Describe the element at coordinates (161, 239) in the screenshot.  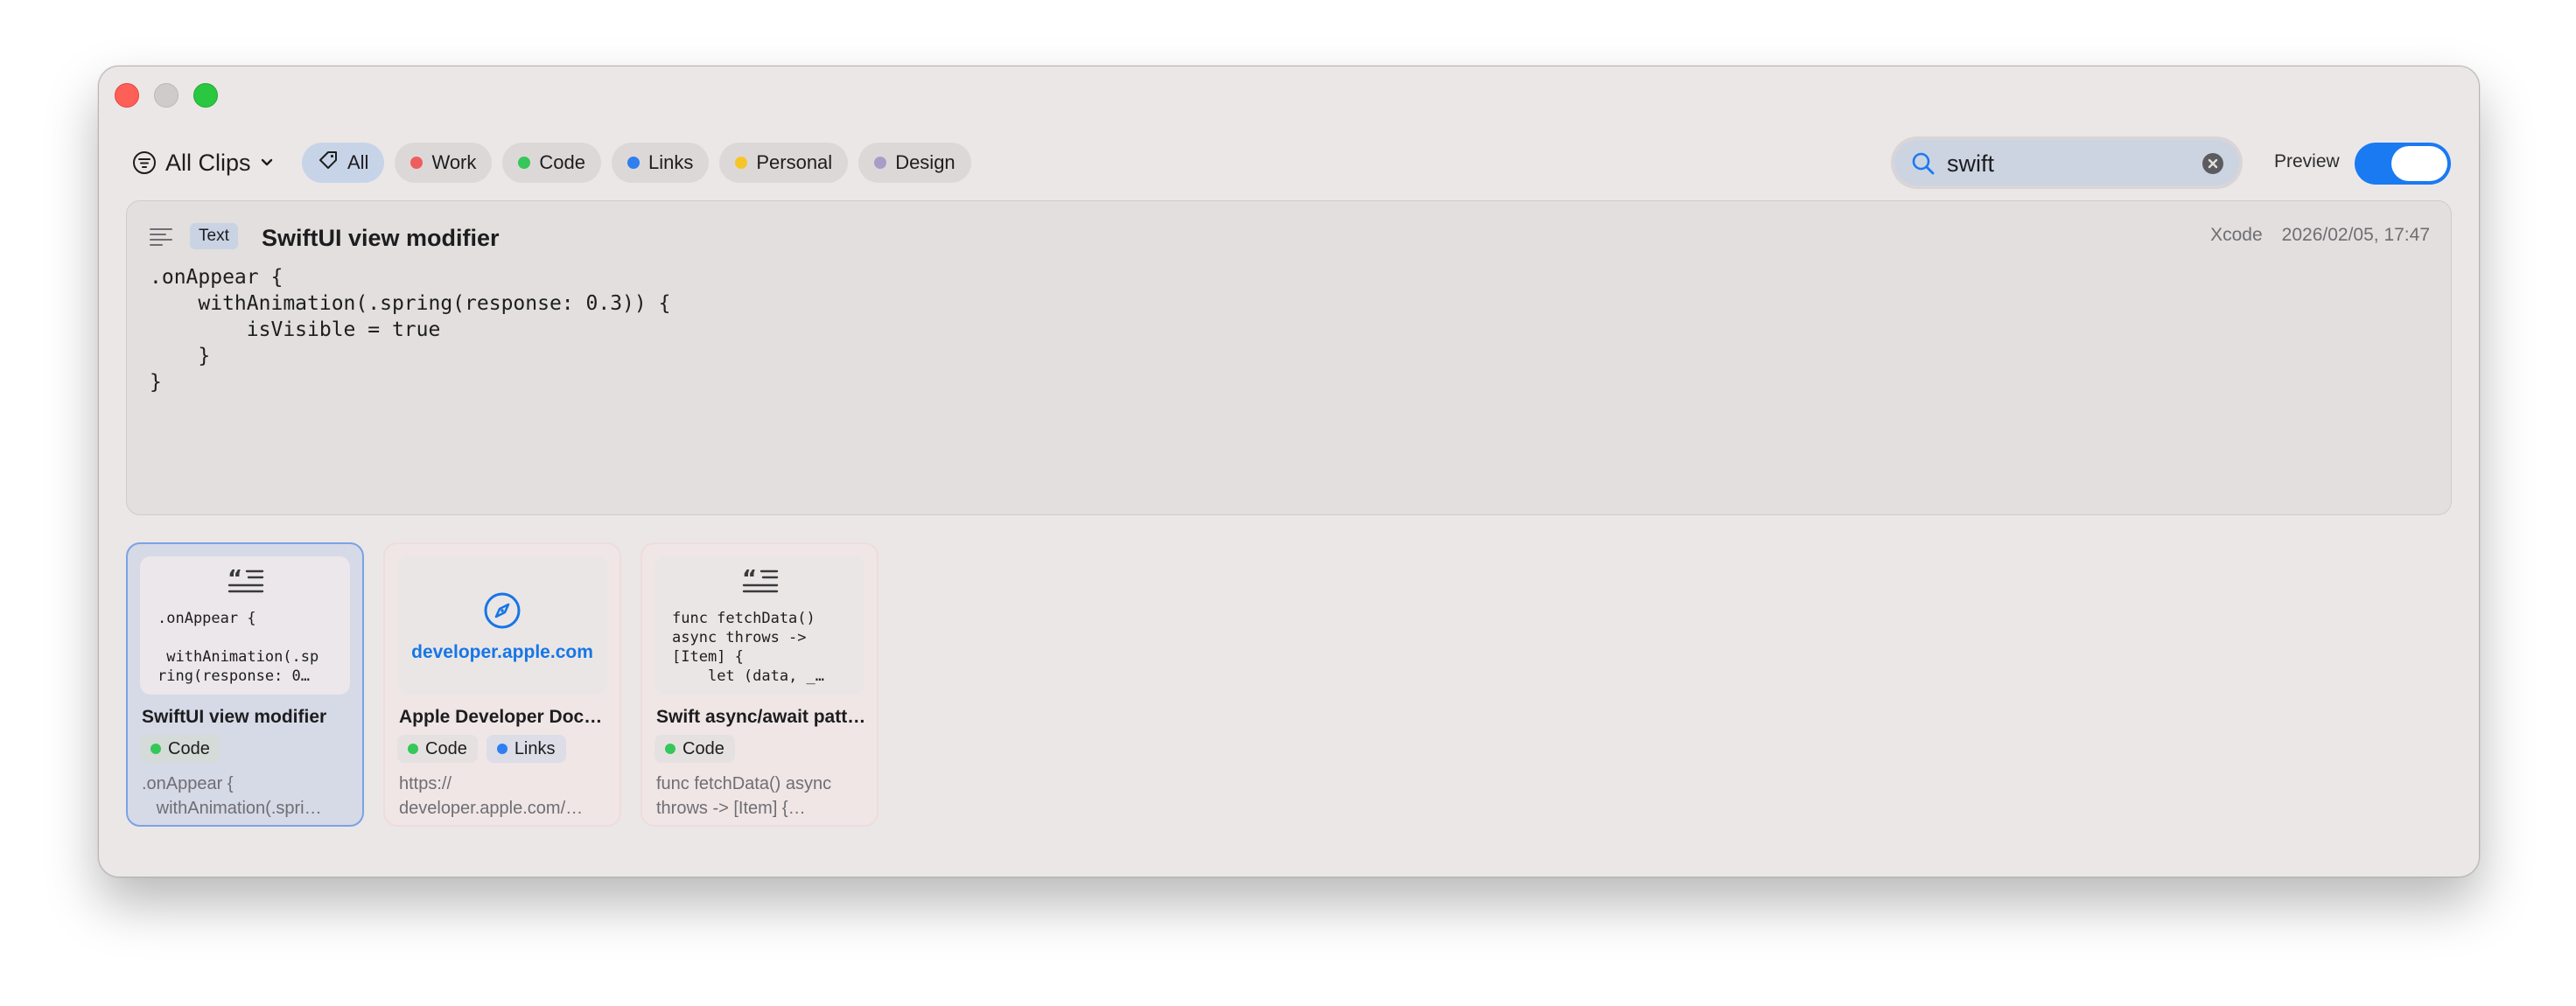
I see `text-lines-icon` at that location.